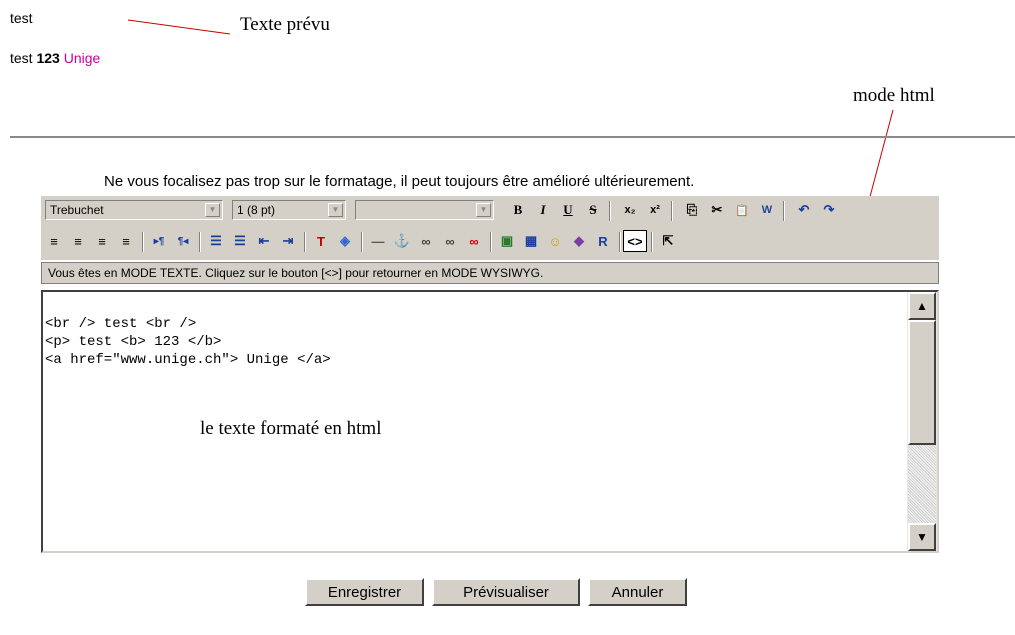 This screenshot has height=635, width=1015. I want to click on redo-button: ↷, so click(829, 210).